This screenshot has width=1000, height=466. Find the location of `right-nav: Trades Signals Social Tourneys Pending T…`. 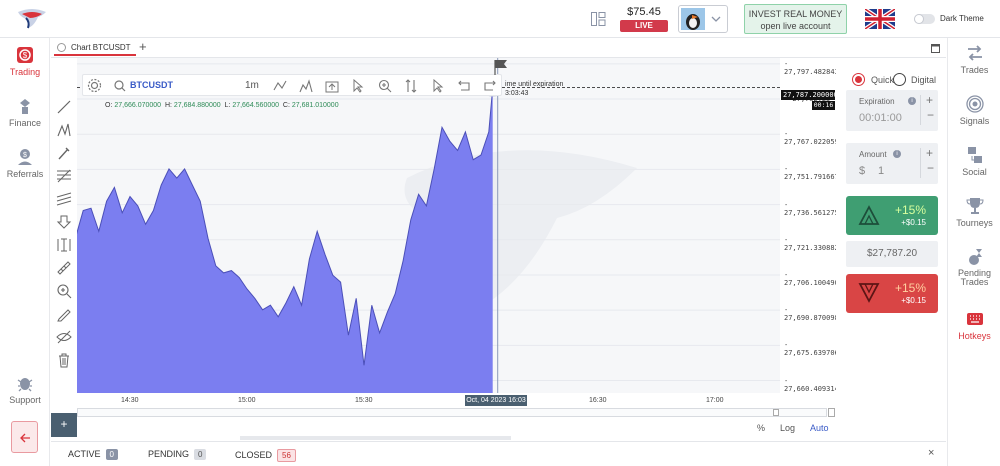

right-nav: Trades Signals Social Tourneys Pending T… is located at coordinates (973, 252).